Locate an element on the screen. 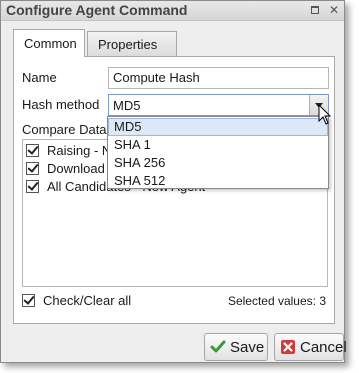 The image size is (359, 373). tab-properties: Properties is located at coordinates (132, 43).